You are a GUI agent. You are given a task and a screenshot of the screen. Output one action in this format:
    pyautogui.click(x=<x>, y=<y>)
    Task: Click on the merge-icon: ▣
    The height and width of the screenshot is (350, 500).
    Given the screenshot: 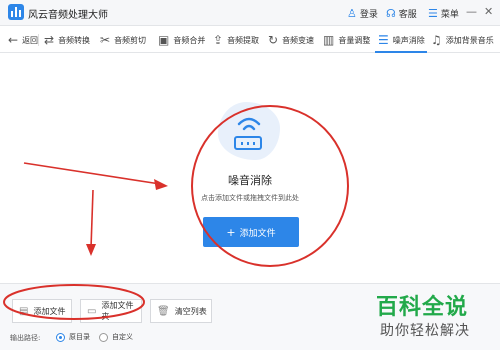 What is the action you would take?
    pyautogui.click(x=164, y=40)
    